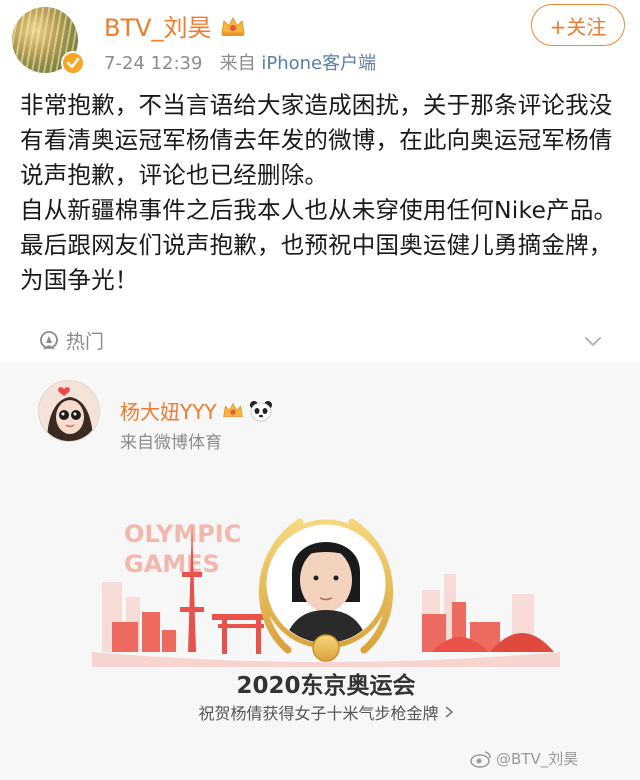  I want to click on hot-label: 热门, so click(85, 342).